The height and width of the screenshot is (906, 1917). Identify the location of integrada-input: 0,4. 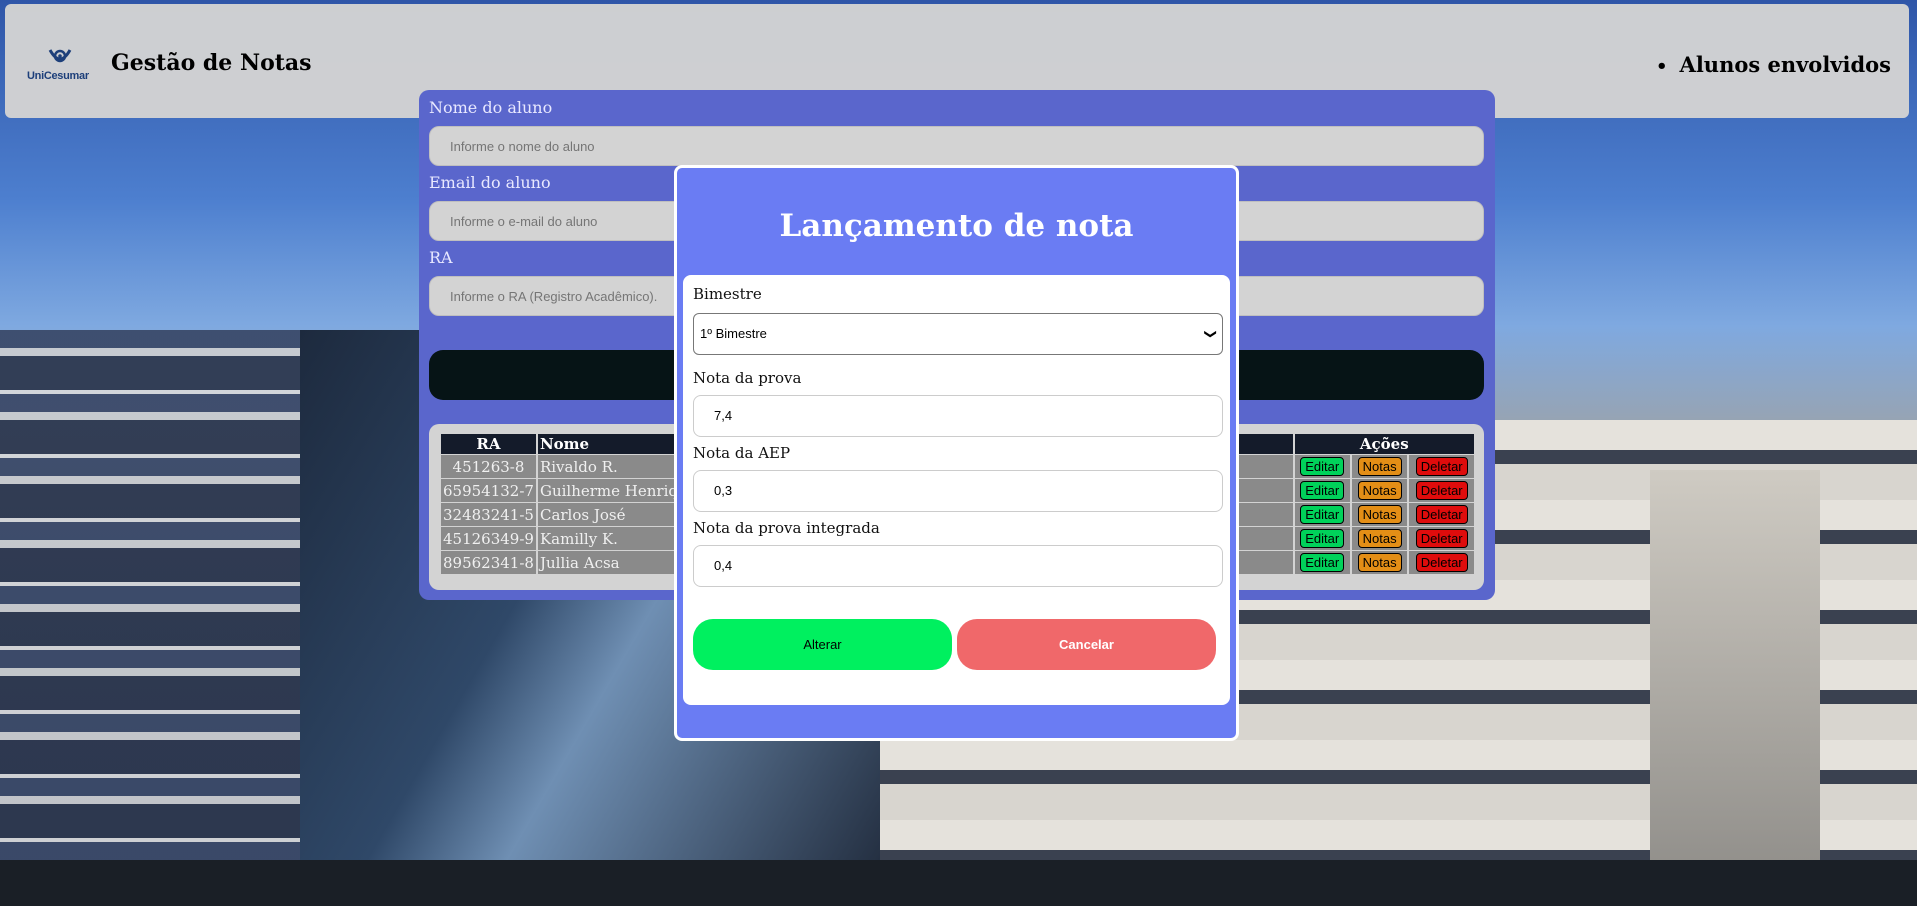
(958, 566).